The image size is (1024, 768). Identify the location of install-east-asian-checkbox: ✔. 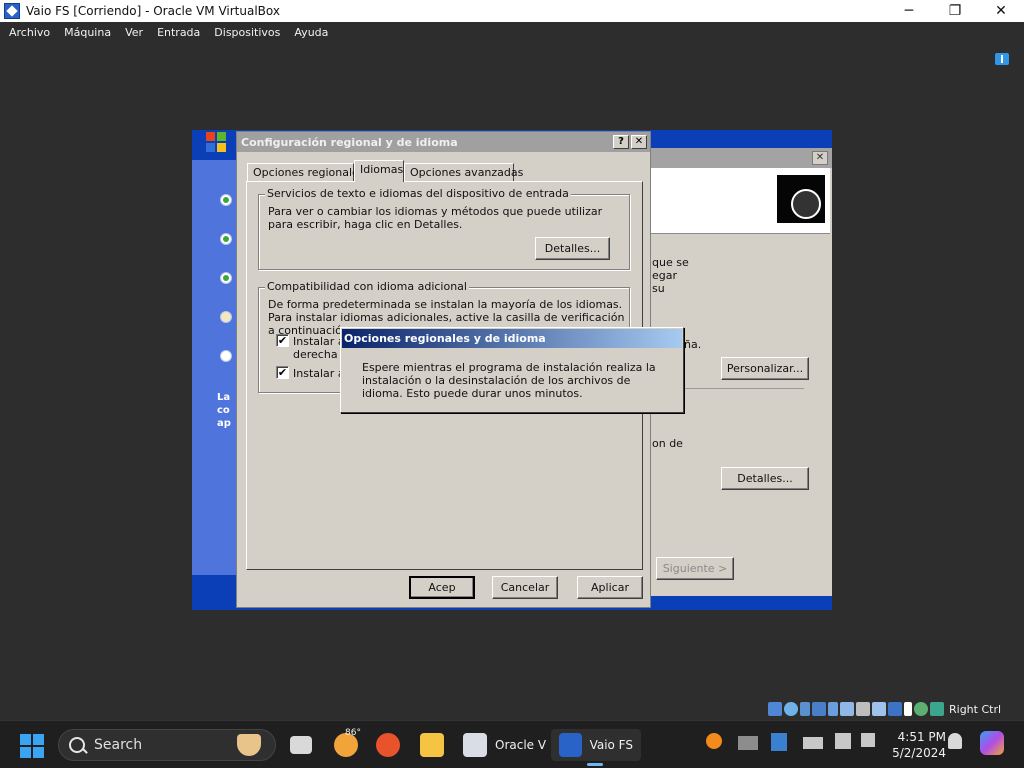
(282, 372).